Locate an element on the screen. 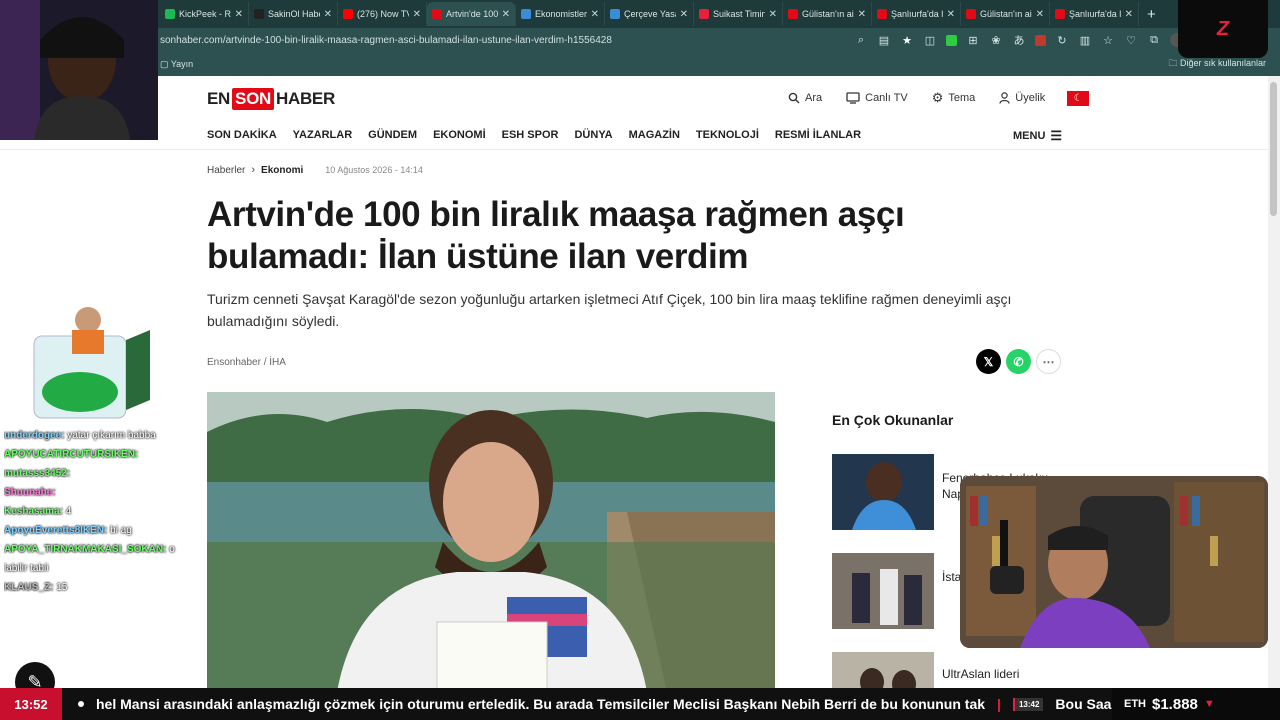  chat-username: Keshasama: is located at coordinates (33, 511).